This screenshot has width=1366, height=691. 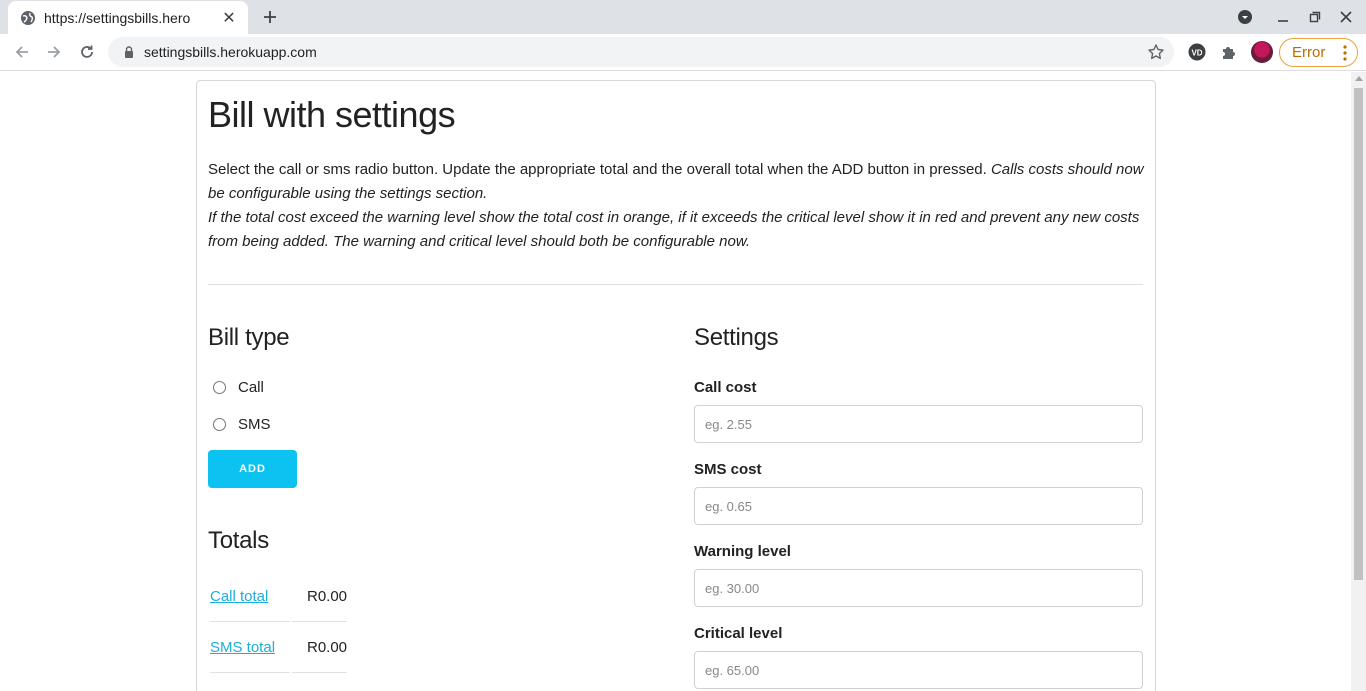 I want to click on error-menu-button: Error, so click(x=1318, y=52).